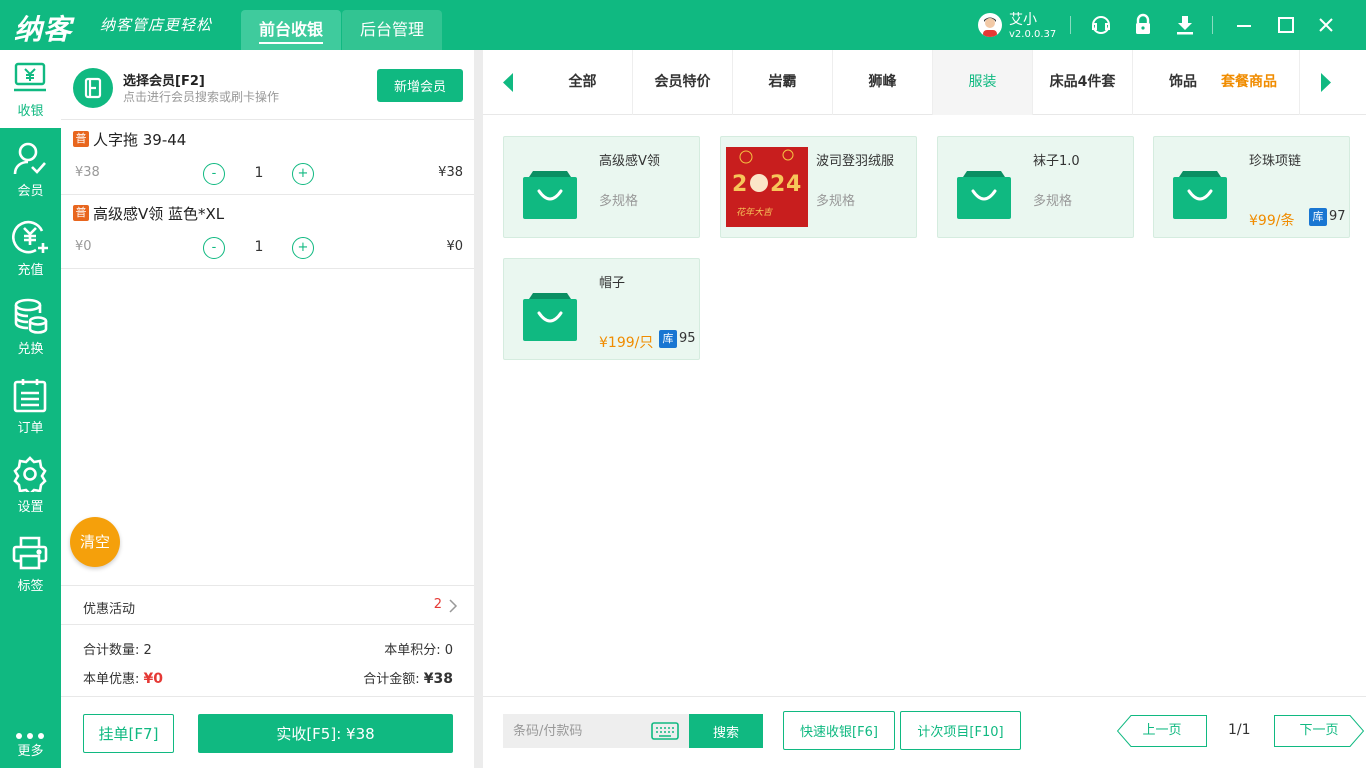 The width and height of the screenshot is (1366, 768). I want to click on order-points-value: 0, so click(448, 650).